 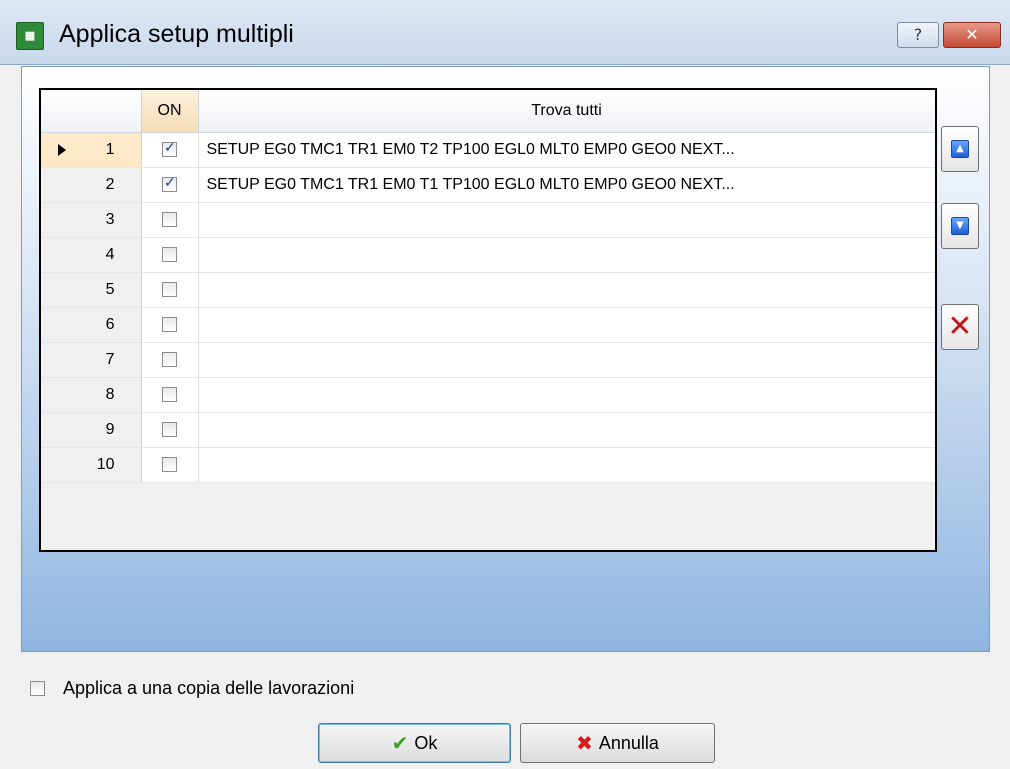 What do you see at coordinates (91, 290) in the screenshot?
I see `row-number: 5` at bounding box center [91, 290].